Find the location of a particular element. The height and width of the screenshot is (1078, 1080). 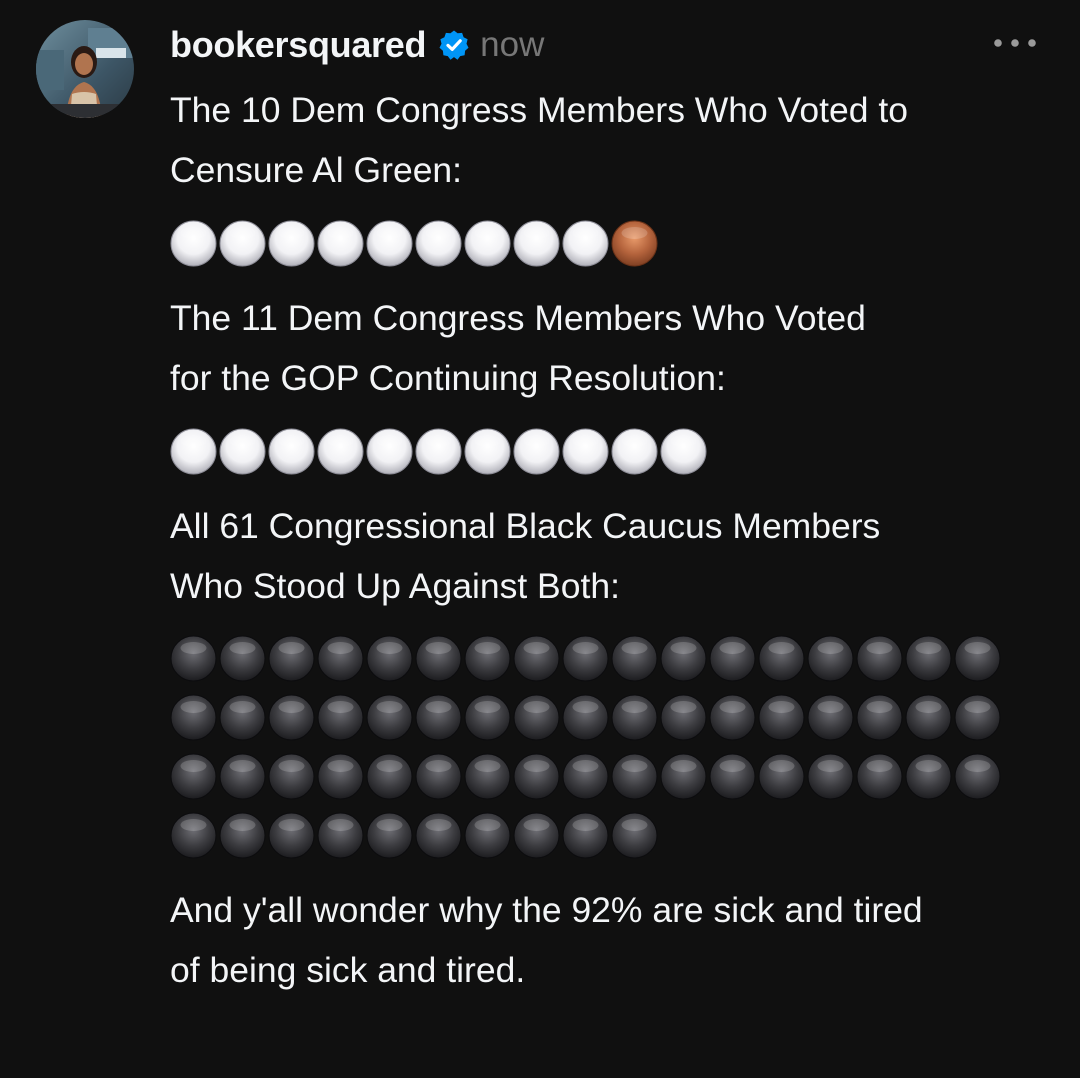

emoji-row-gop-cr is located at coordinates (610, 451).